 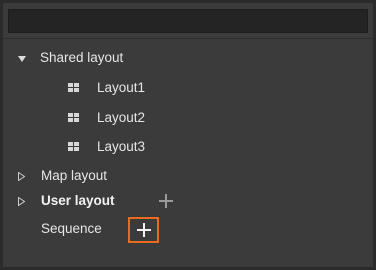 I want to click on tree-item-sequence: Sequence, so click(x=71, y=228).